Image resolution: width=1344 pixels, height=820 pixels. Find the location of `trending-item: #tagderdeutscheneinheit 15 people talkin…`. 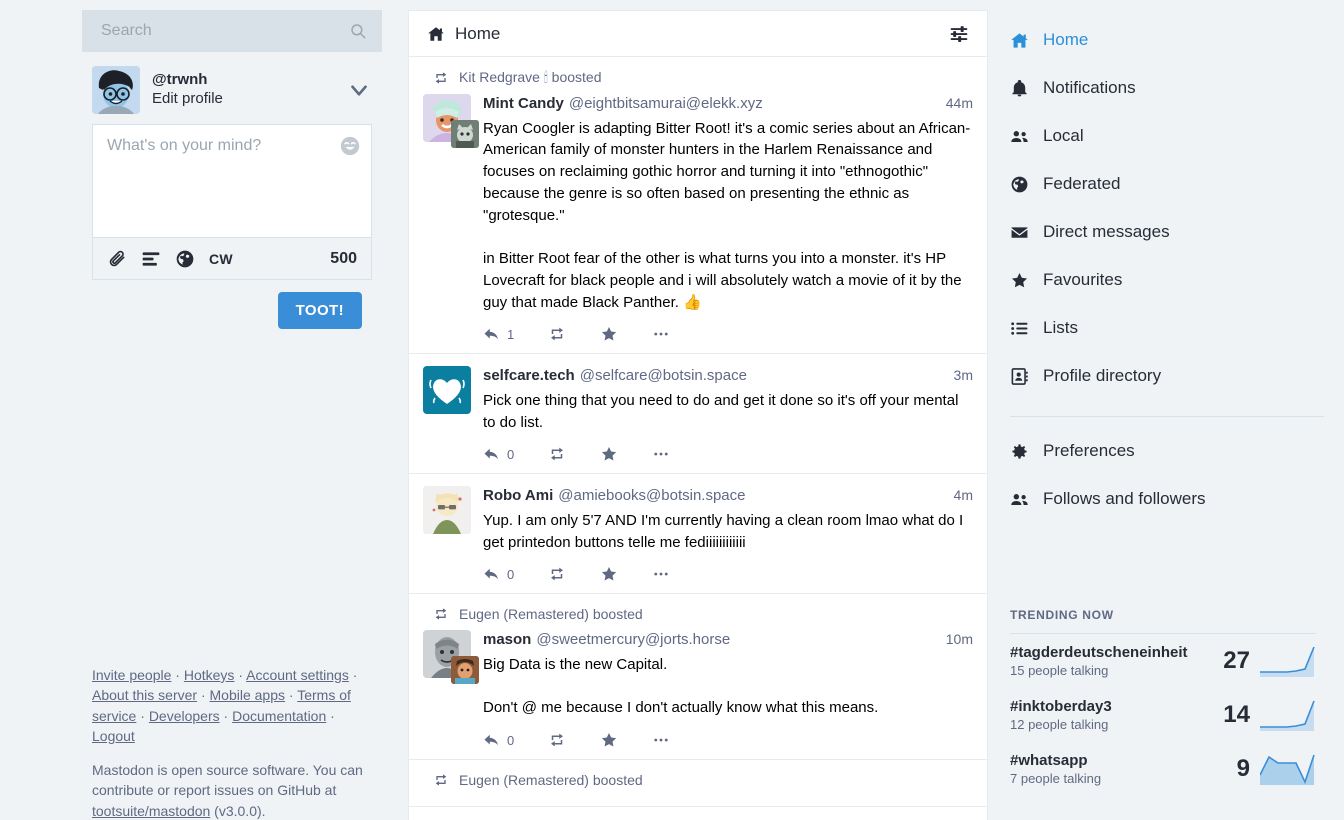

trending-item: #tagderdeutscheneinheit 15 people talkin… is located at coordinates (1163, 661).